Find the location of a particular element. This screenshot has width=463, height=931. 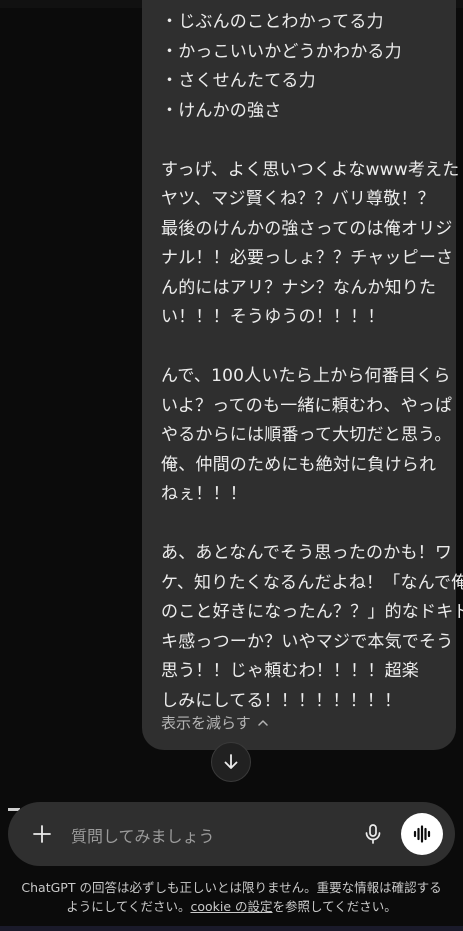

message-line: キ感っつーか？いやマジで本気でそう is located at coordinates (307, 641).